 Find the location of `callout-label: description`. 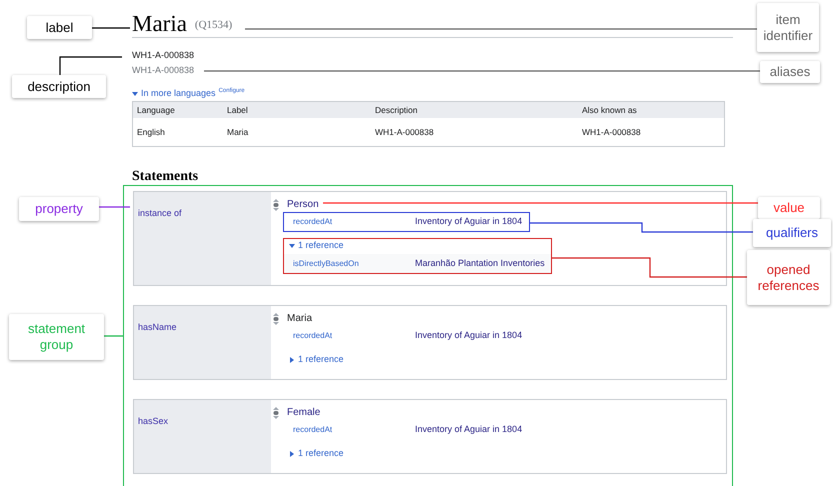

callout-label: description is located at coordinates (59, 86).